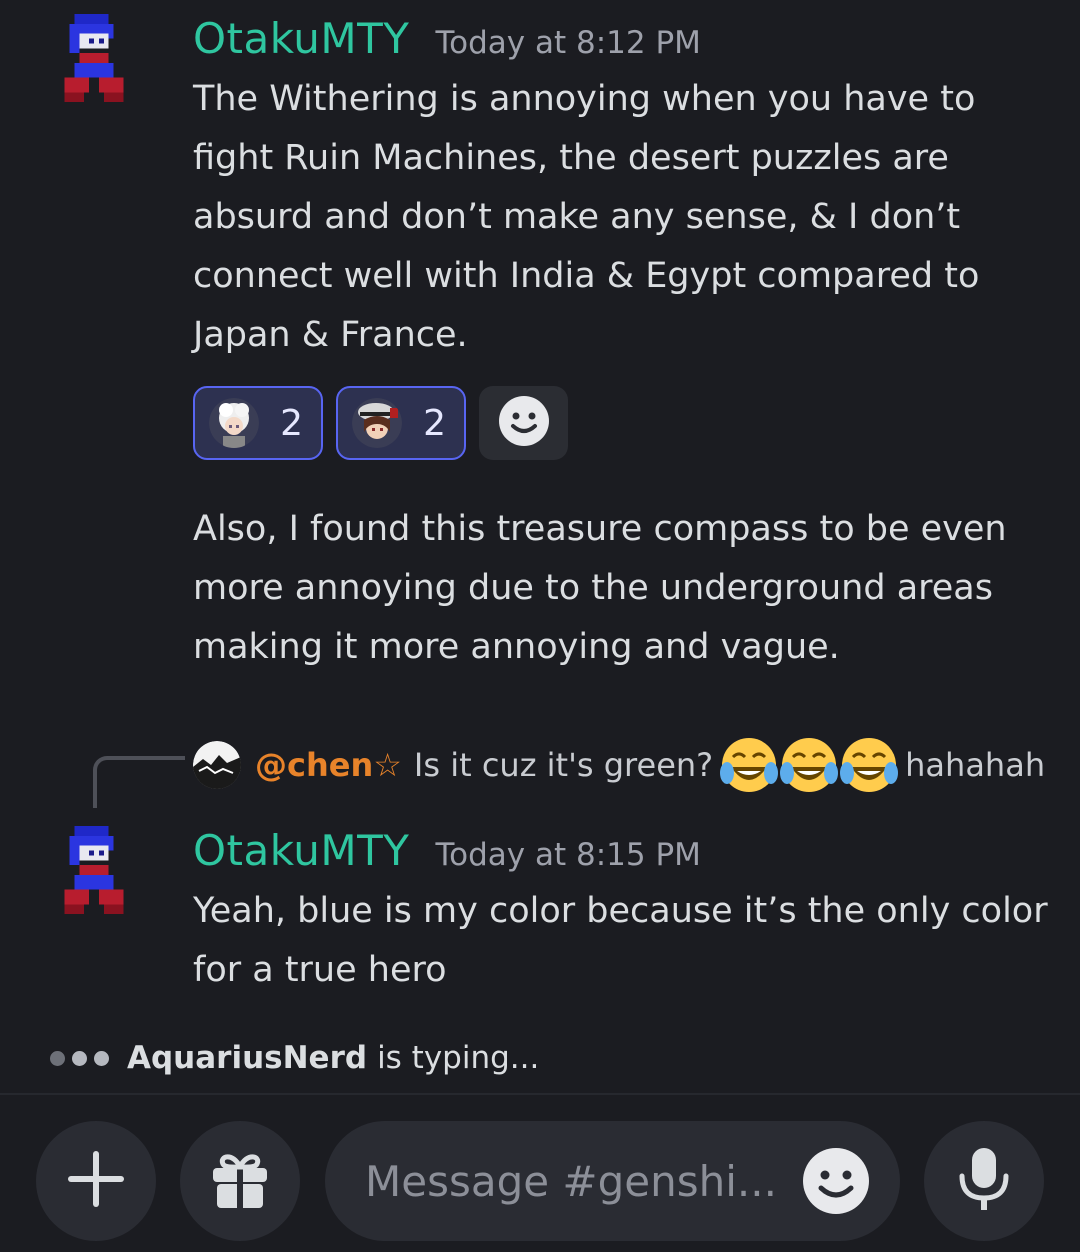 This screenshot has width=1080, height=1252. I want to click on gift-icon, so click(240, 1181).